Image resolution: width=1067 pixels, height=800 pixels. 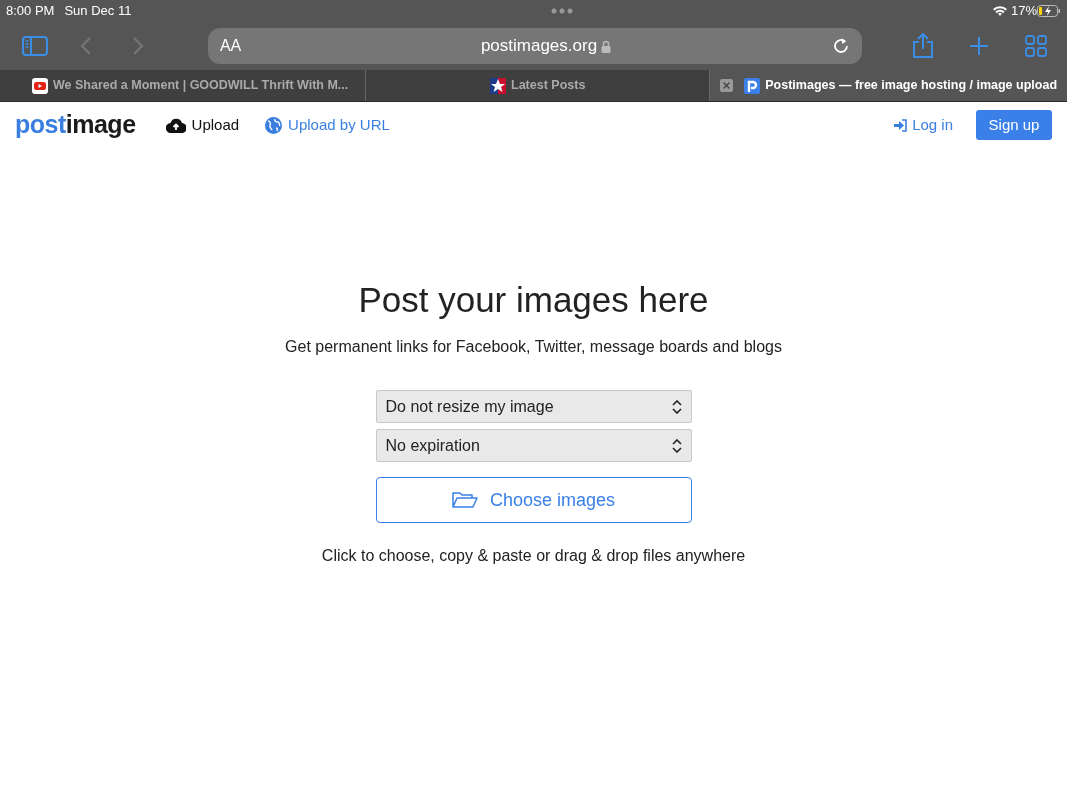 What do you see at coordinates (85, 46) in the screenshot?
I see `back-icon` at bounding box center [85, 46].